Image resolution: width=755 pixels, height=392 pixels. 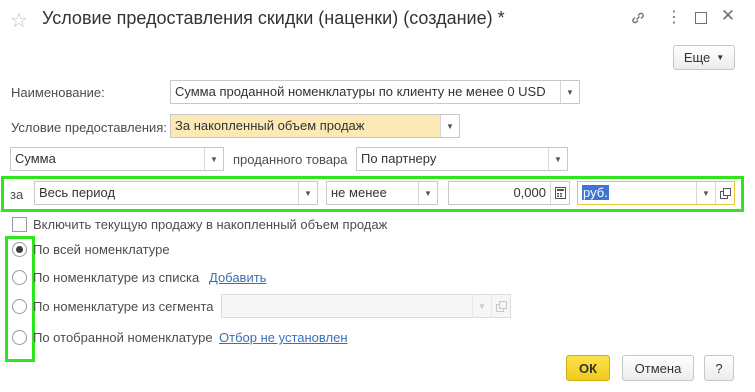 What do you see at coordinates (305, 126) in the screenshot?
I see `condition-value: За накопленный объем продаж` at bounding box center [305, 126].